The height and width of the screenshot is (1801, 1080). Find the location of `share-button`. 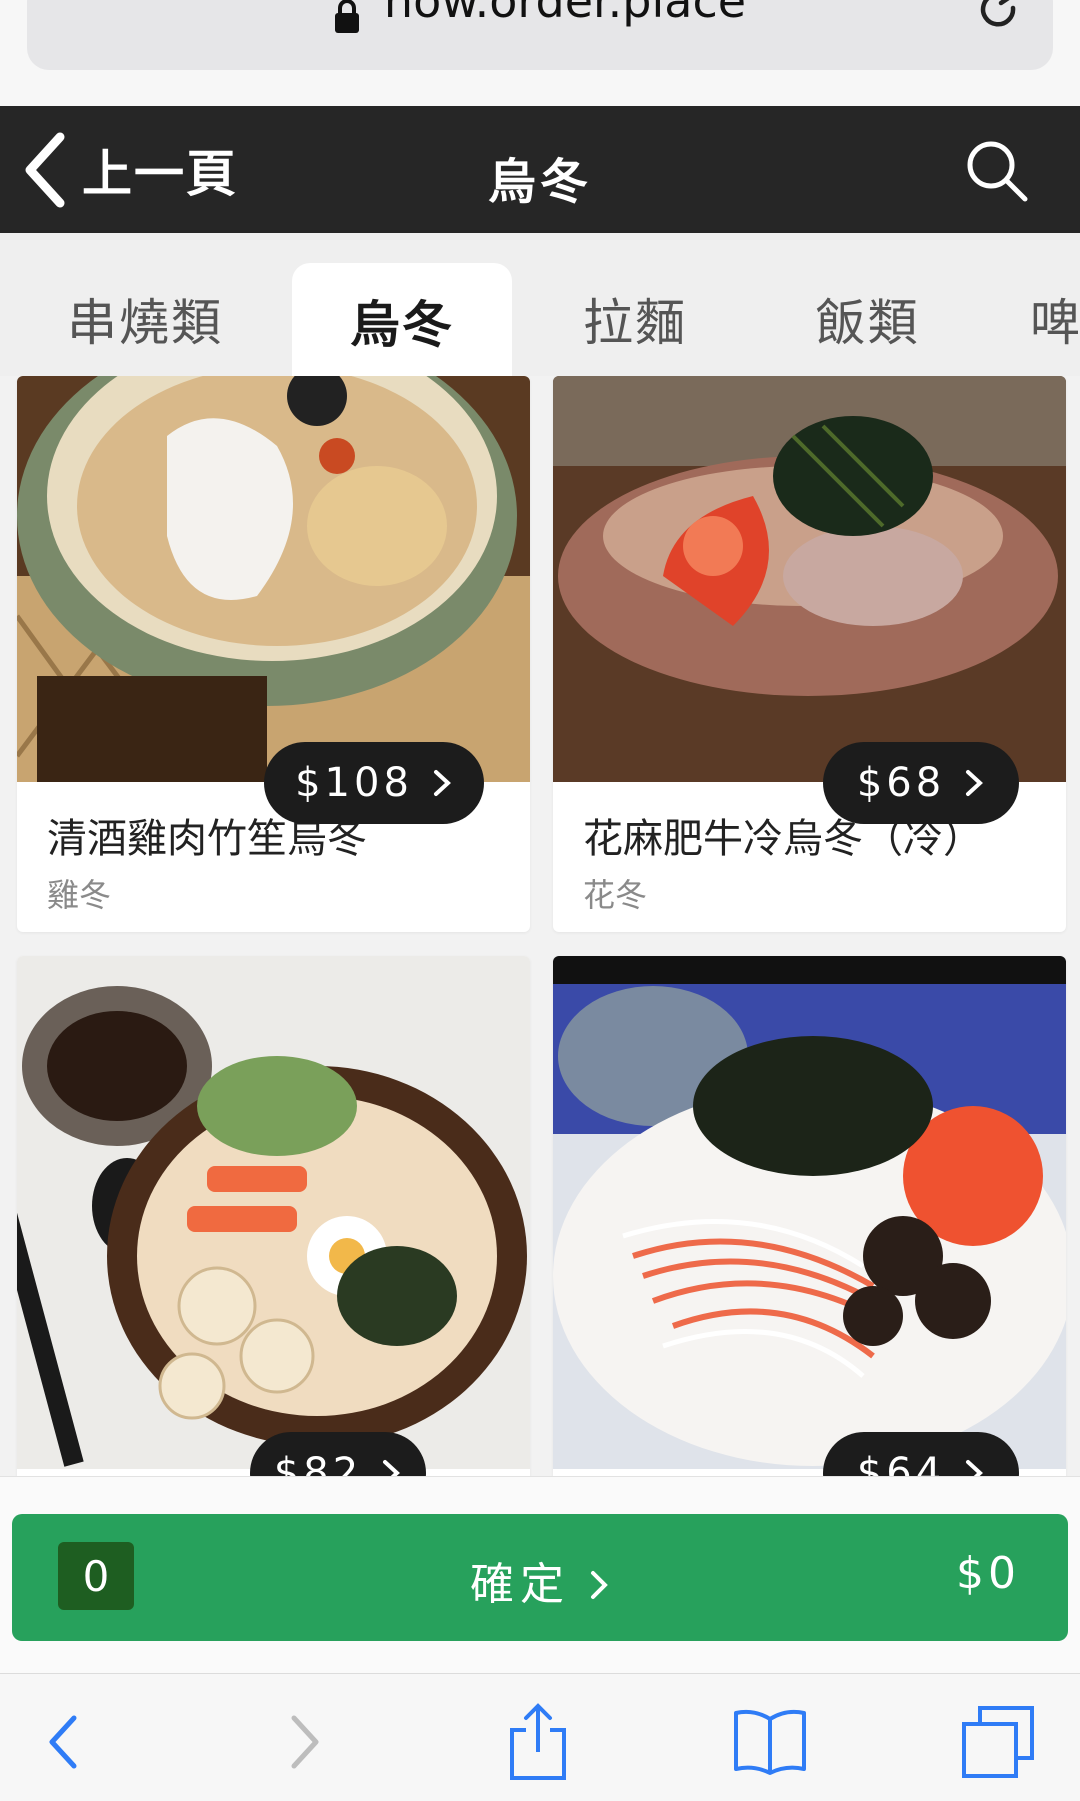

share-button is located at coordinates (538, 1742).